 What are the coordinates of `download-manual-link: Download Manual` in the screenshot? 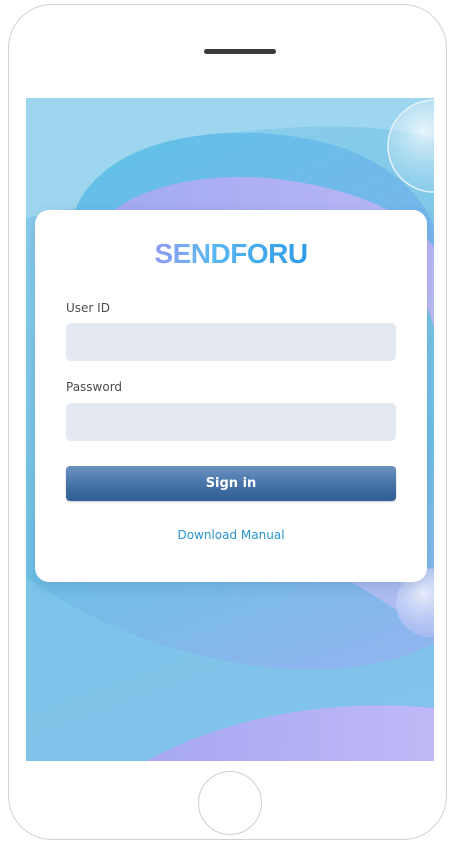 It's located at (231, 535).